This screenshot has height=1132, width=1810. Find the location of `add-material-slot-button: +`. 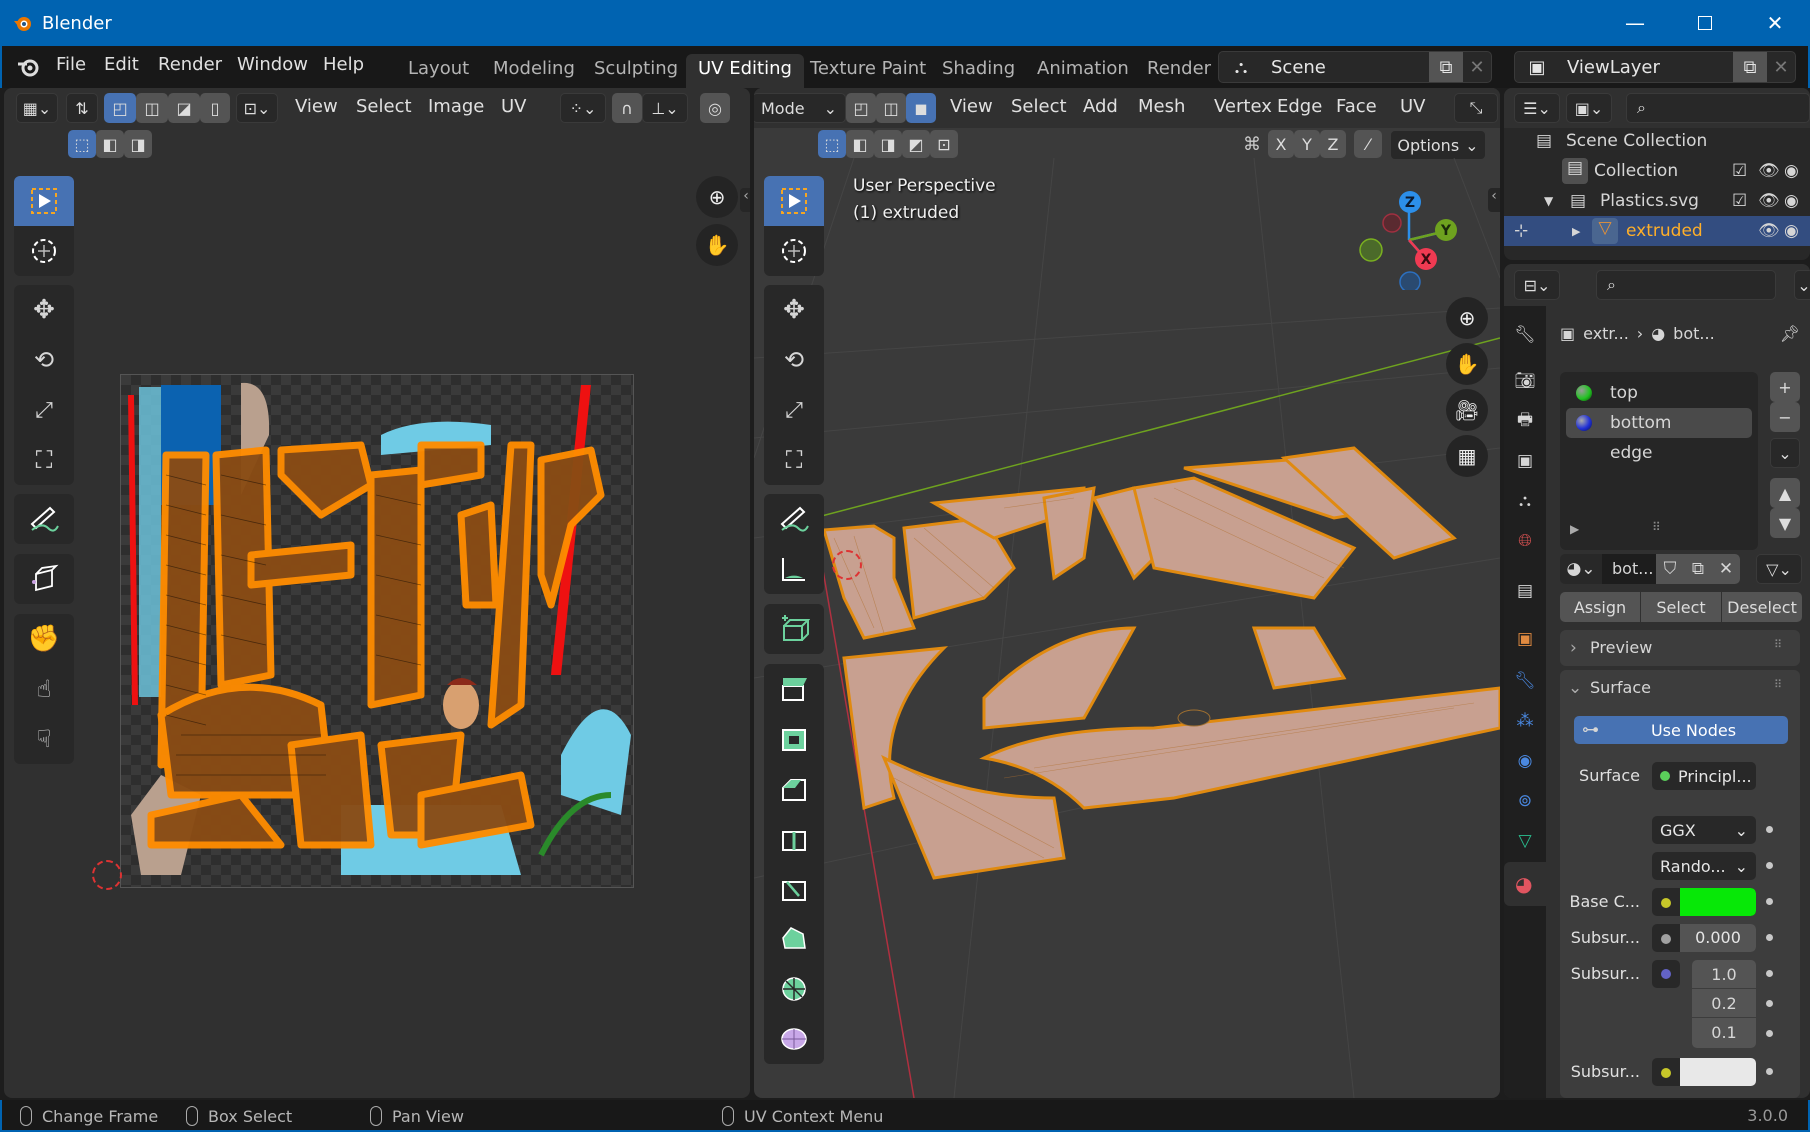

add-material-slot-button: + is located at coordinates (1785, 387).